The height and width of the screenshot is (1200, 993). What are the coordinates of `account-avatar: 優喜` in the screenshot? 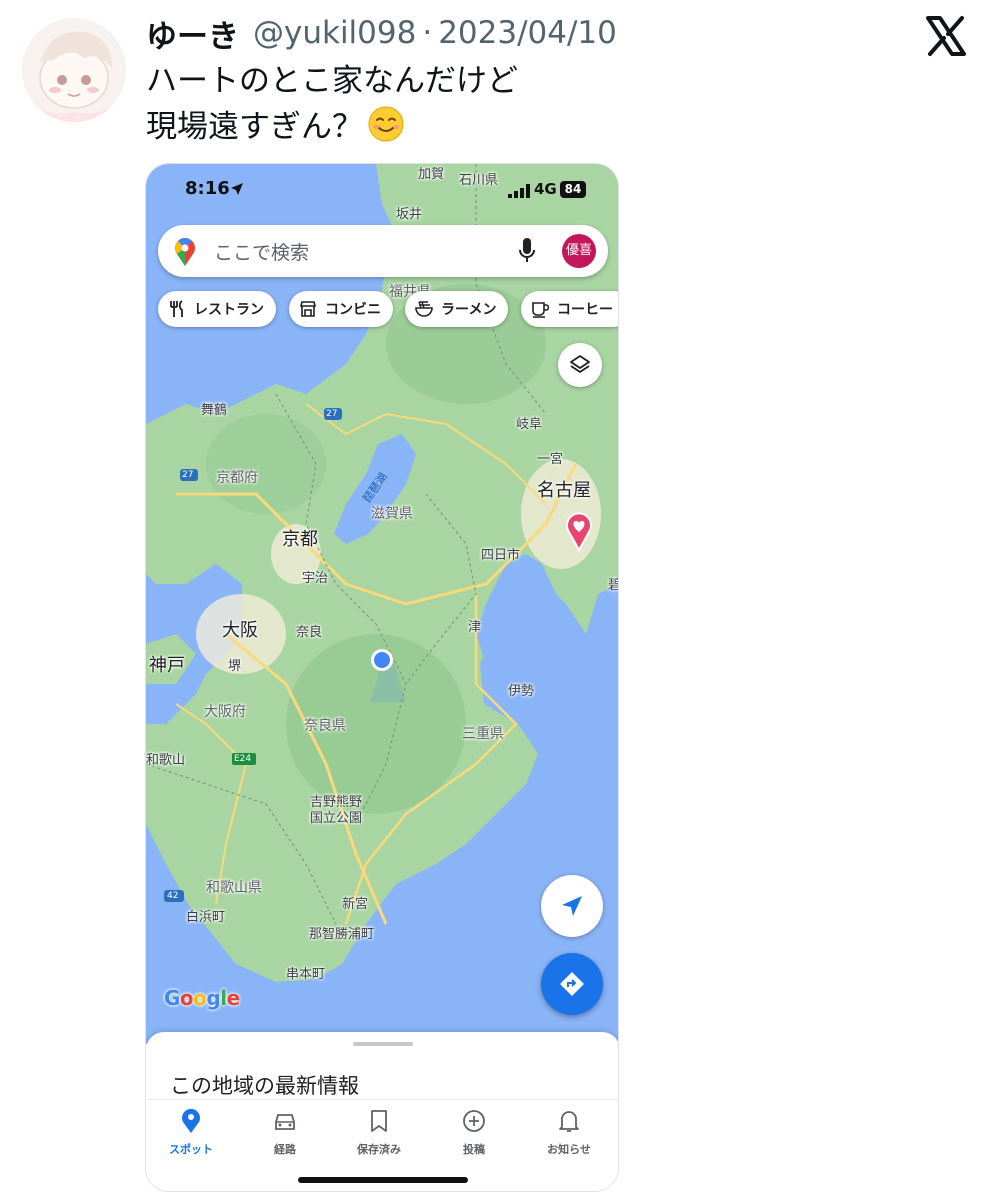 It's located at (579, 251).